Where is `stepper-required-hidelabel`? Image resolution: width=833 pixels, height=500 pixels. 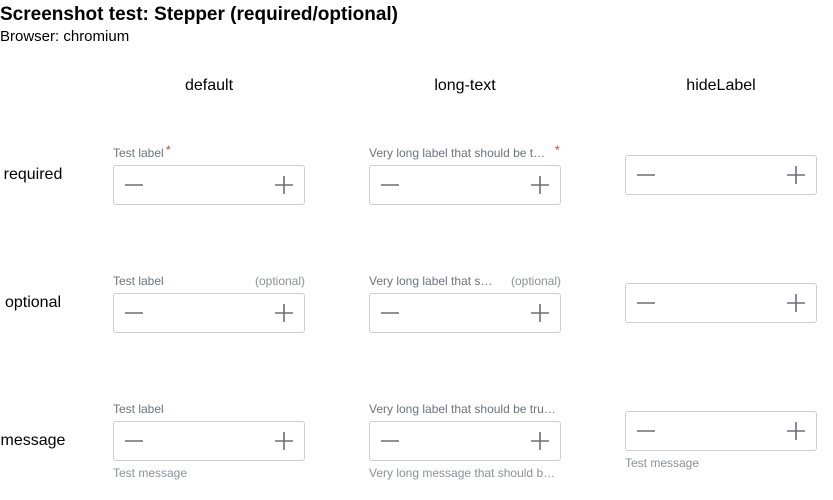
stepper-required-hidelabel is located at coordinates (721, 175).